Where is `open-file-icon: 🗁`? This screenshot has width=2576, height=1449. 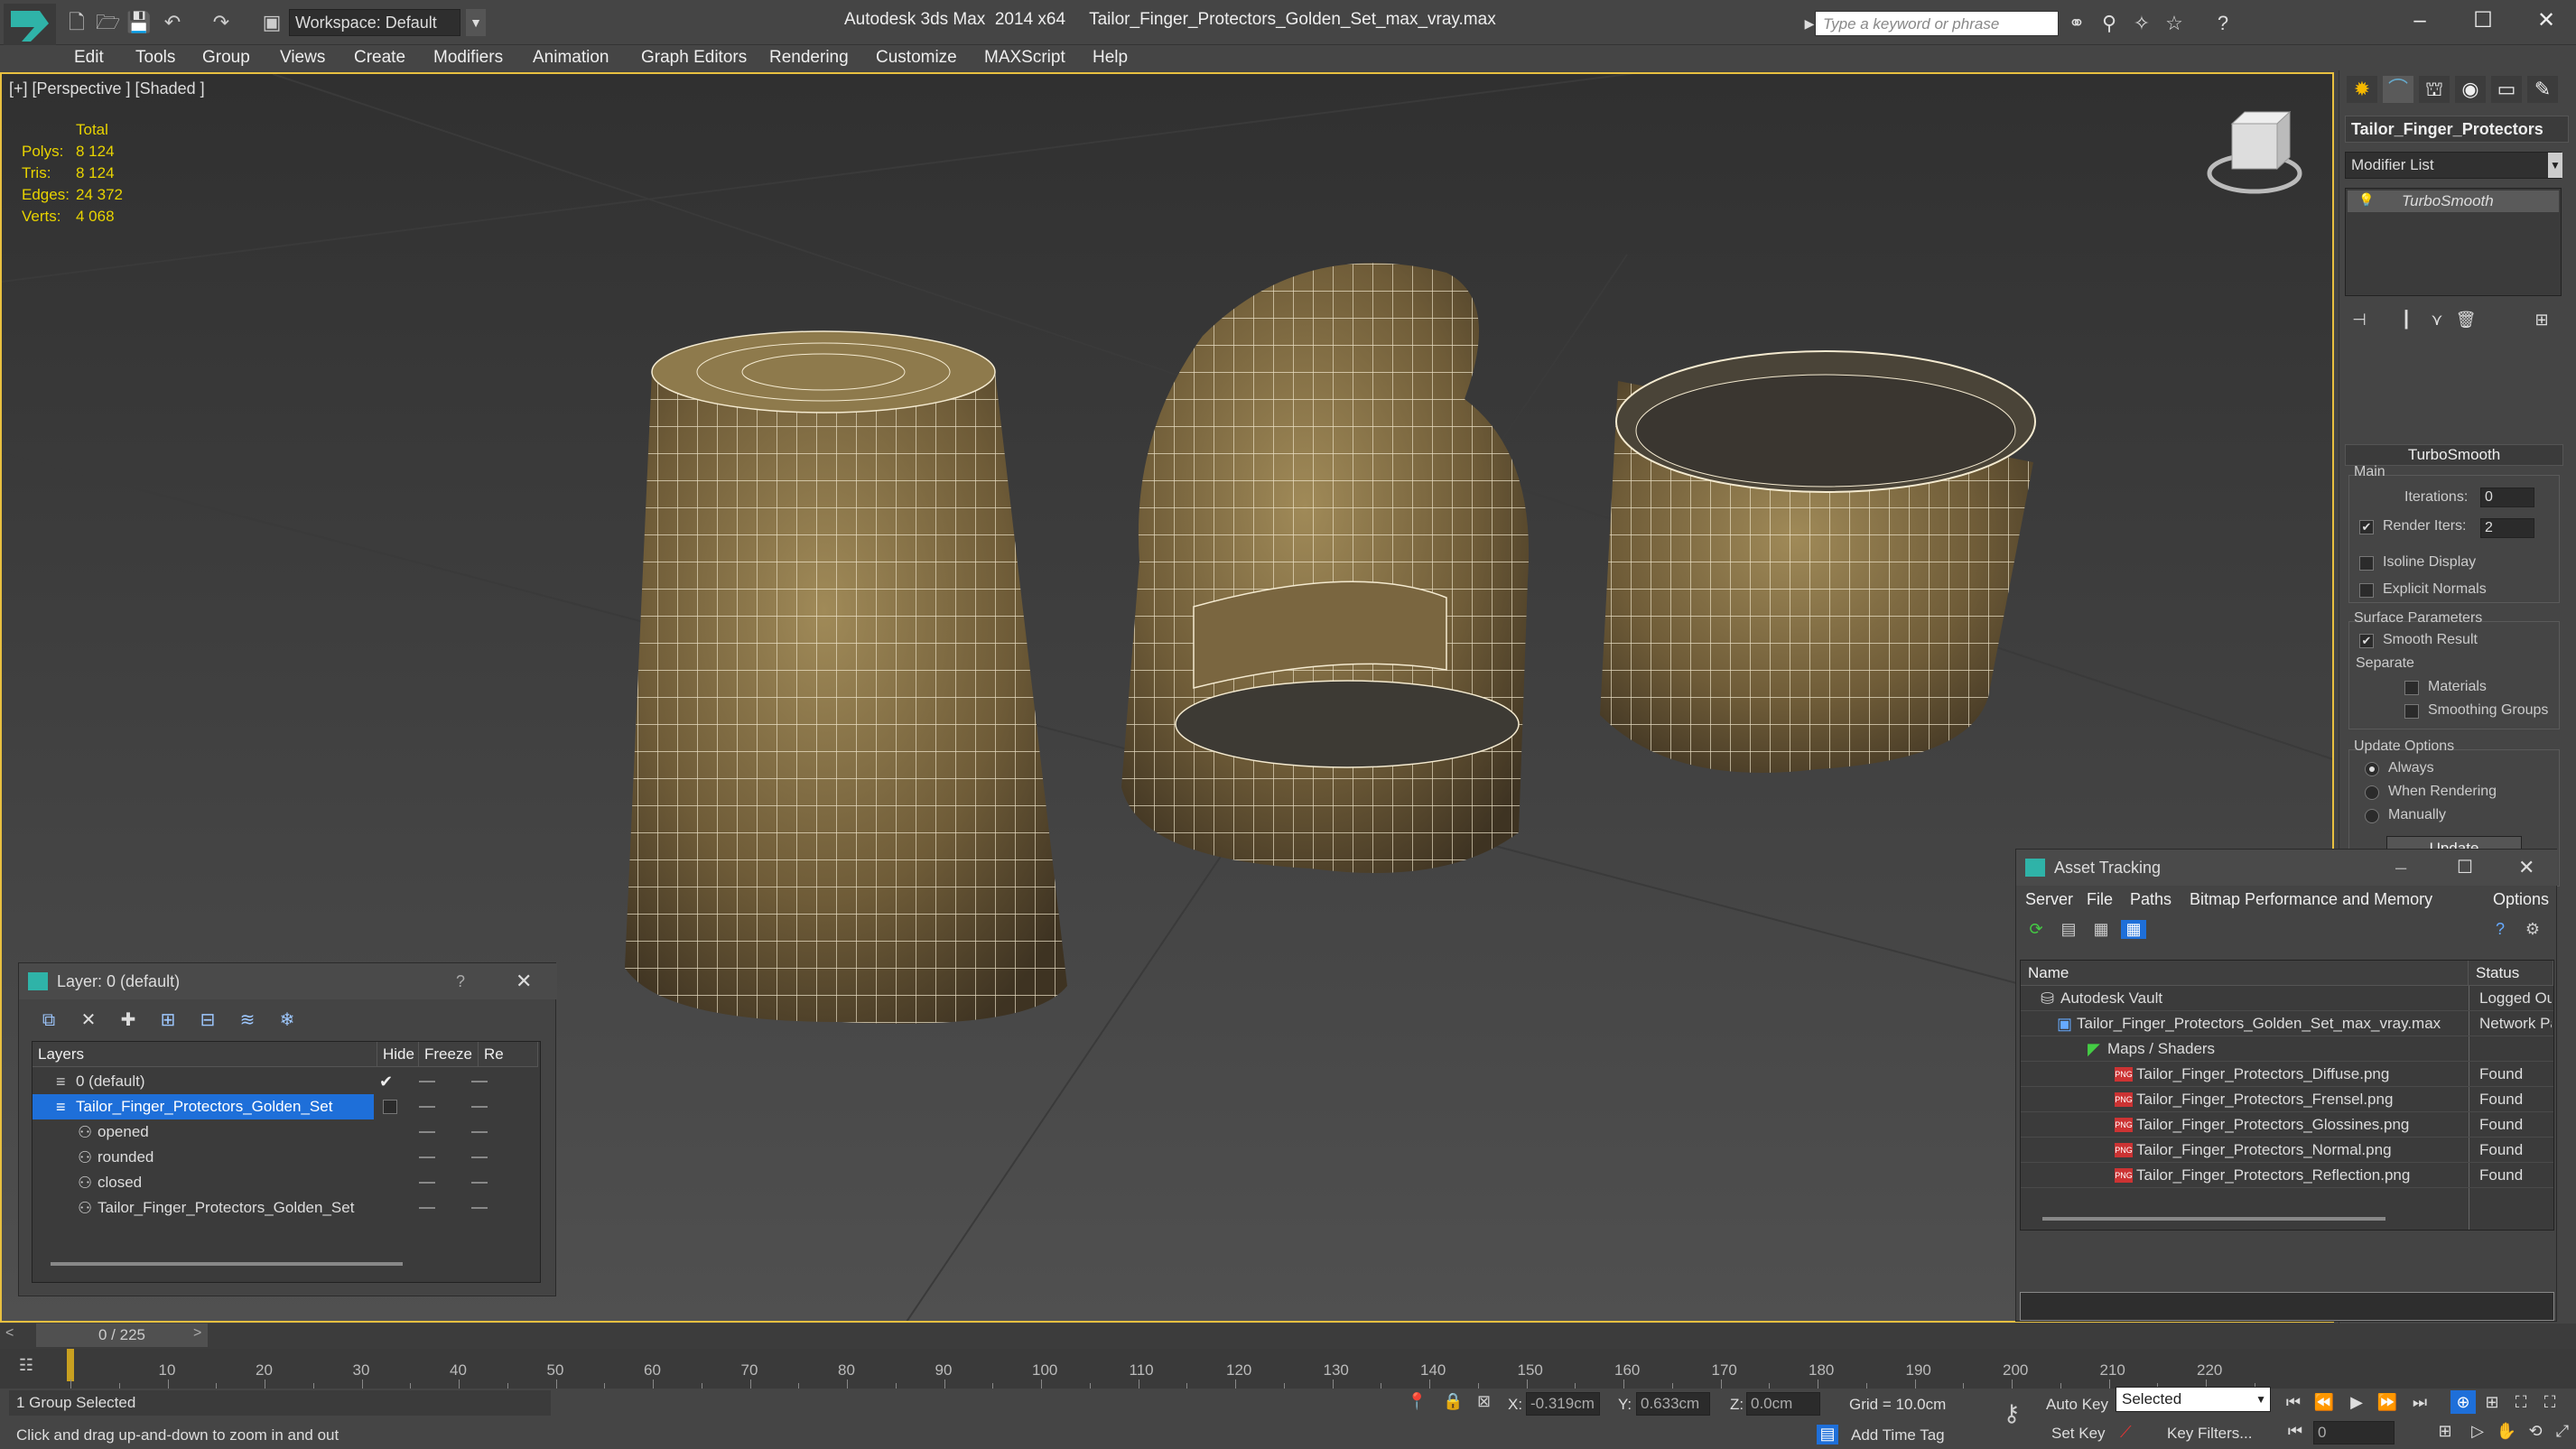 open-file-icon: 🗁 is located at coordinates (108, 22).